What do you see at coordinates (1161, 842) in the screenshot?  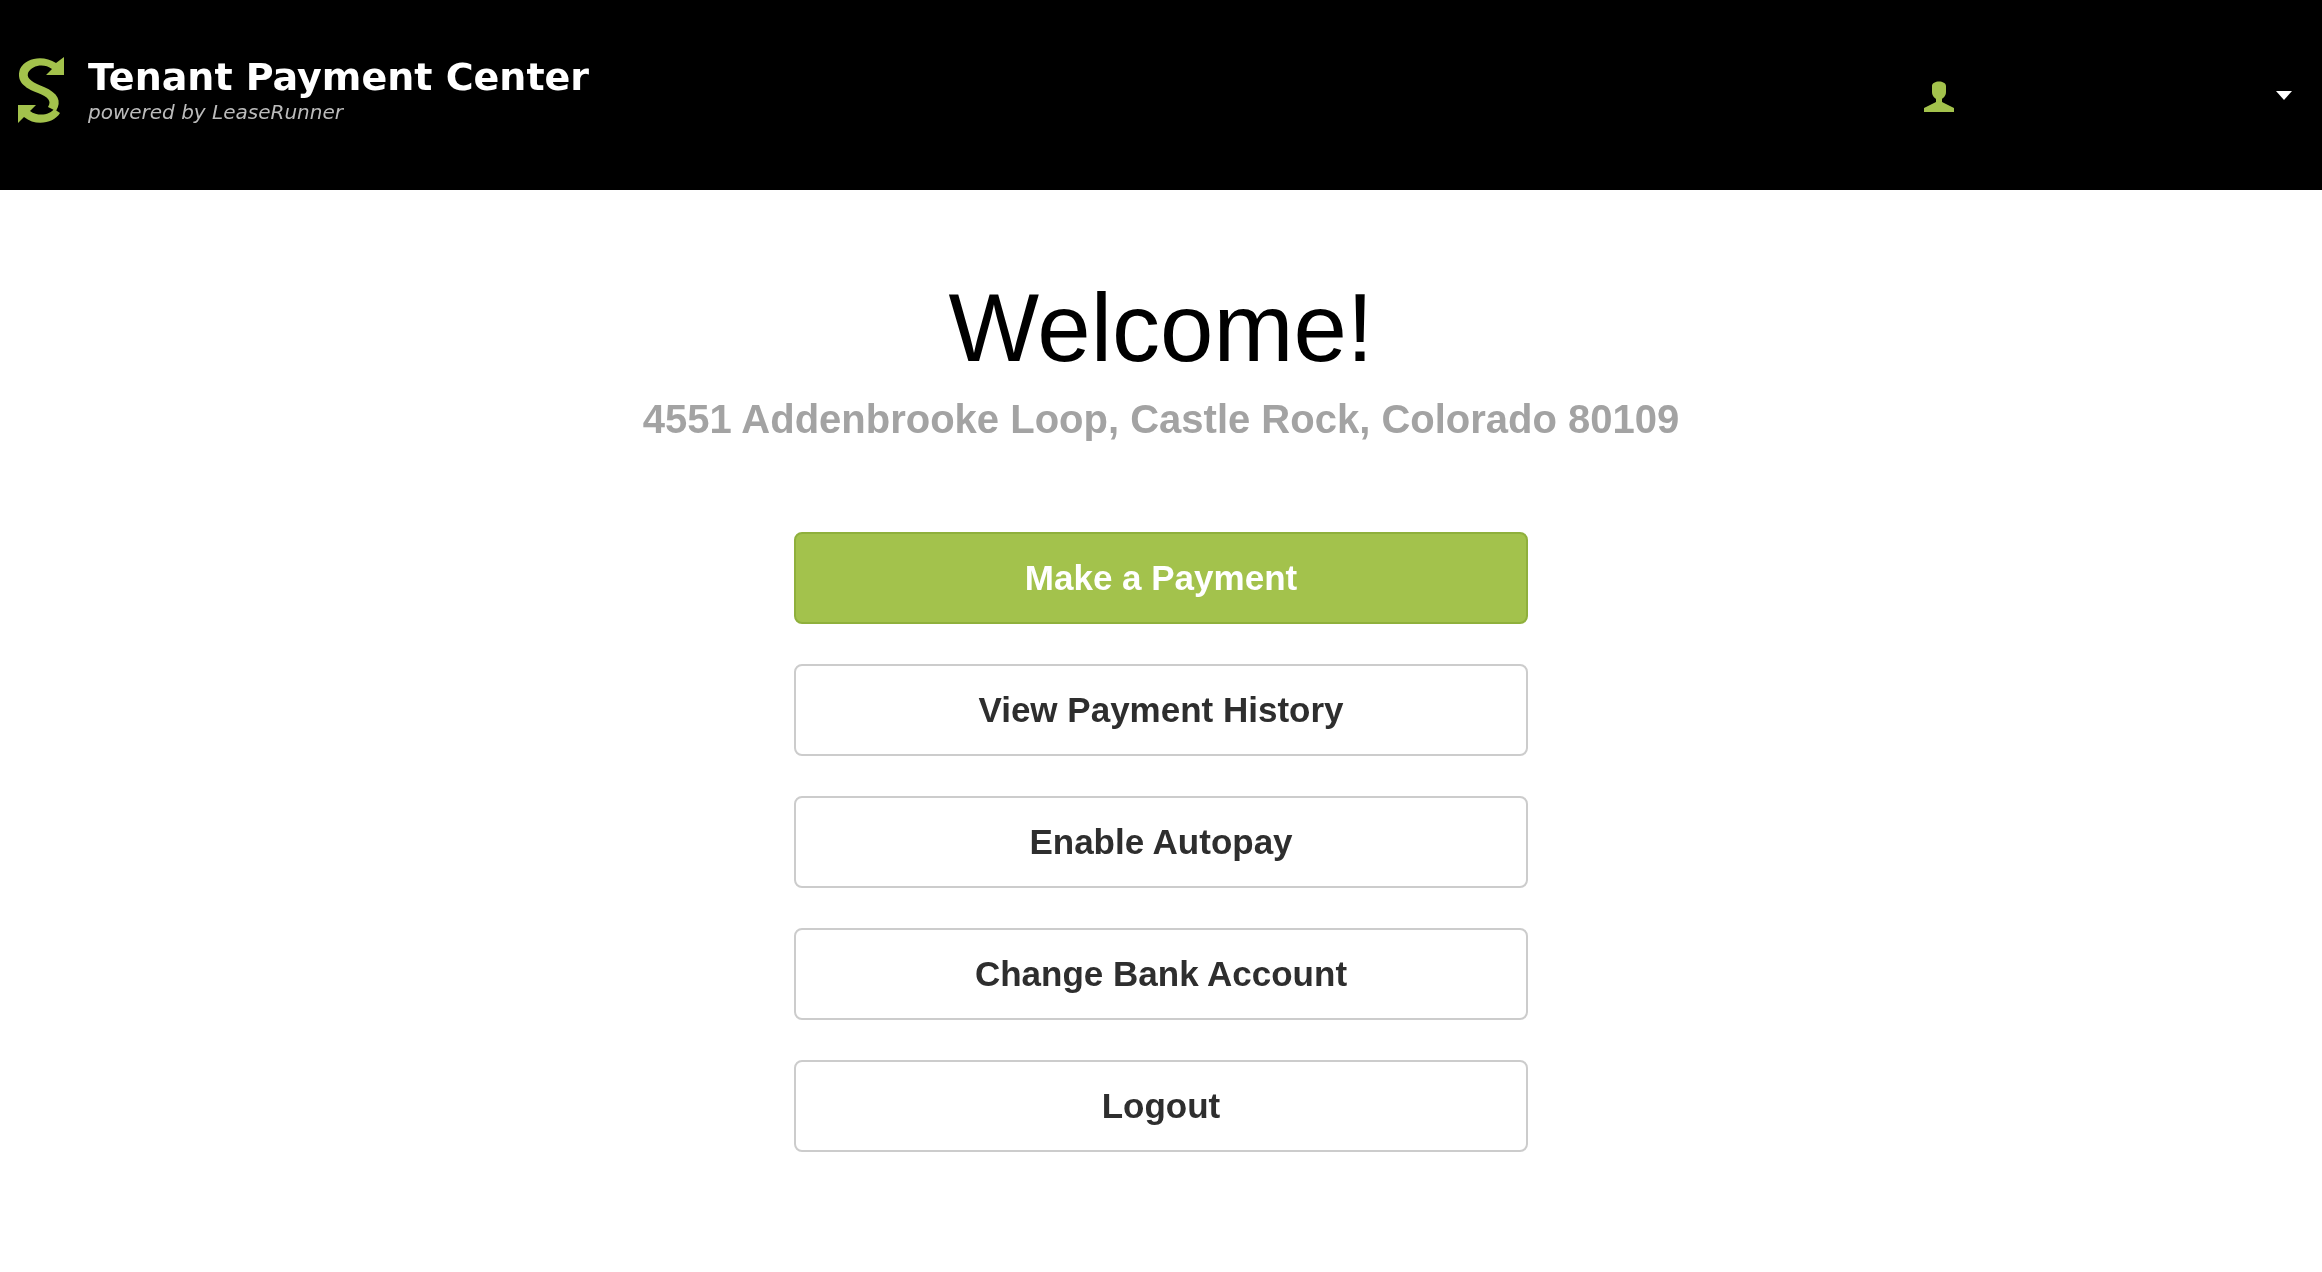 I see `menu-button: Enable Autopay` at bounding box center [1161, 842].